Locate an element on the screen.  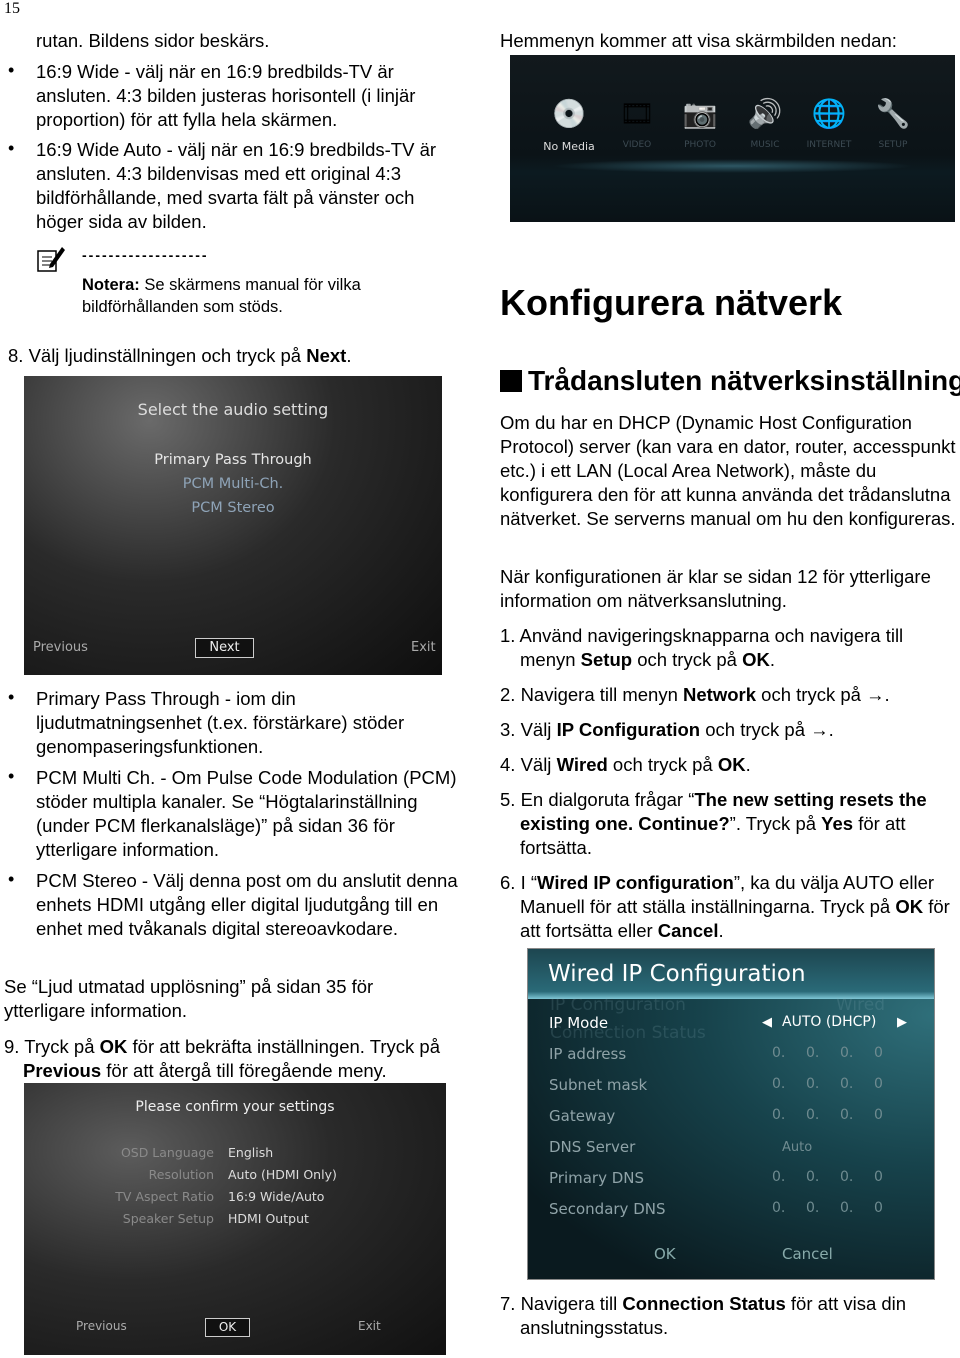
ghost-text: IP Configuration is located at coordinates (618, 1005).